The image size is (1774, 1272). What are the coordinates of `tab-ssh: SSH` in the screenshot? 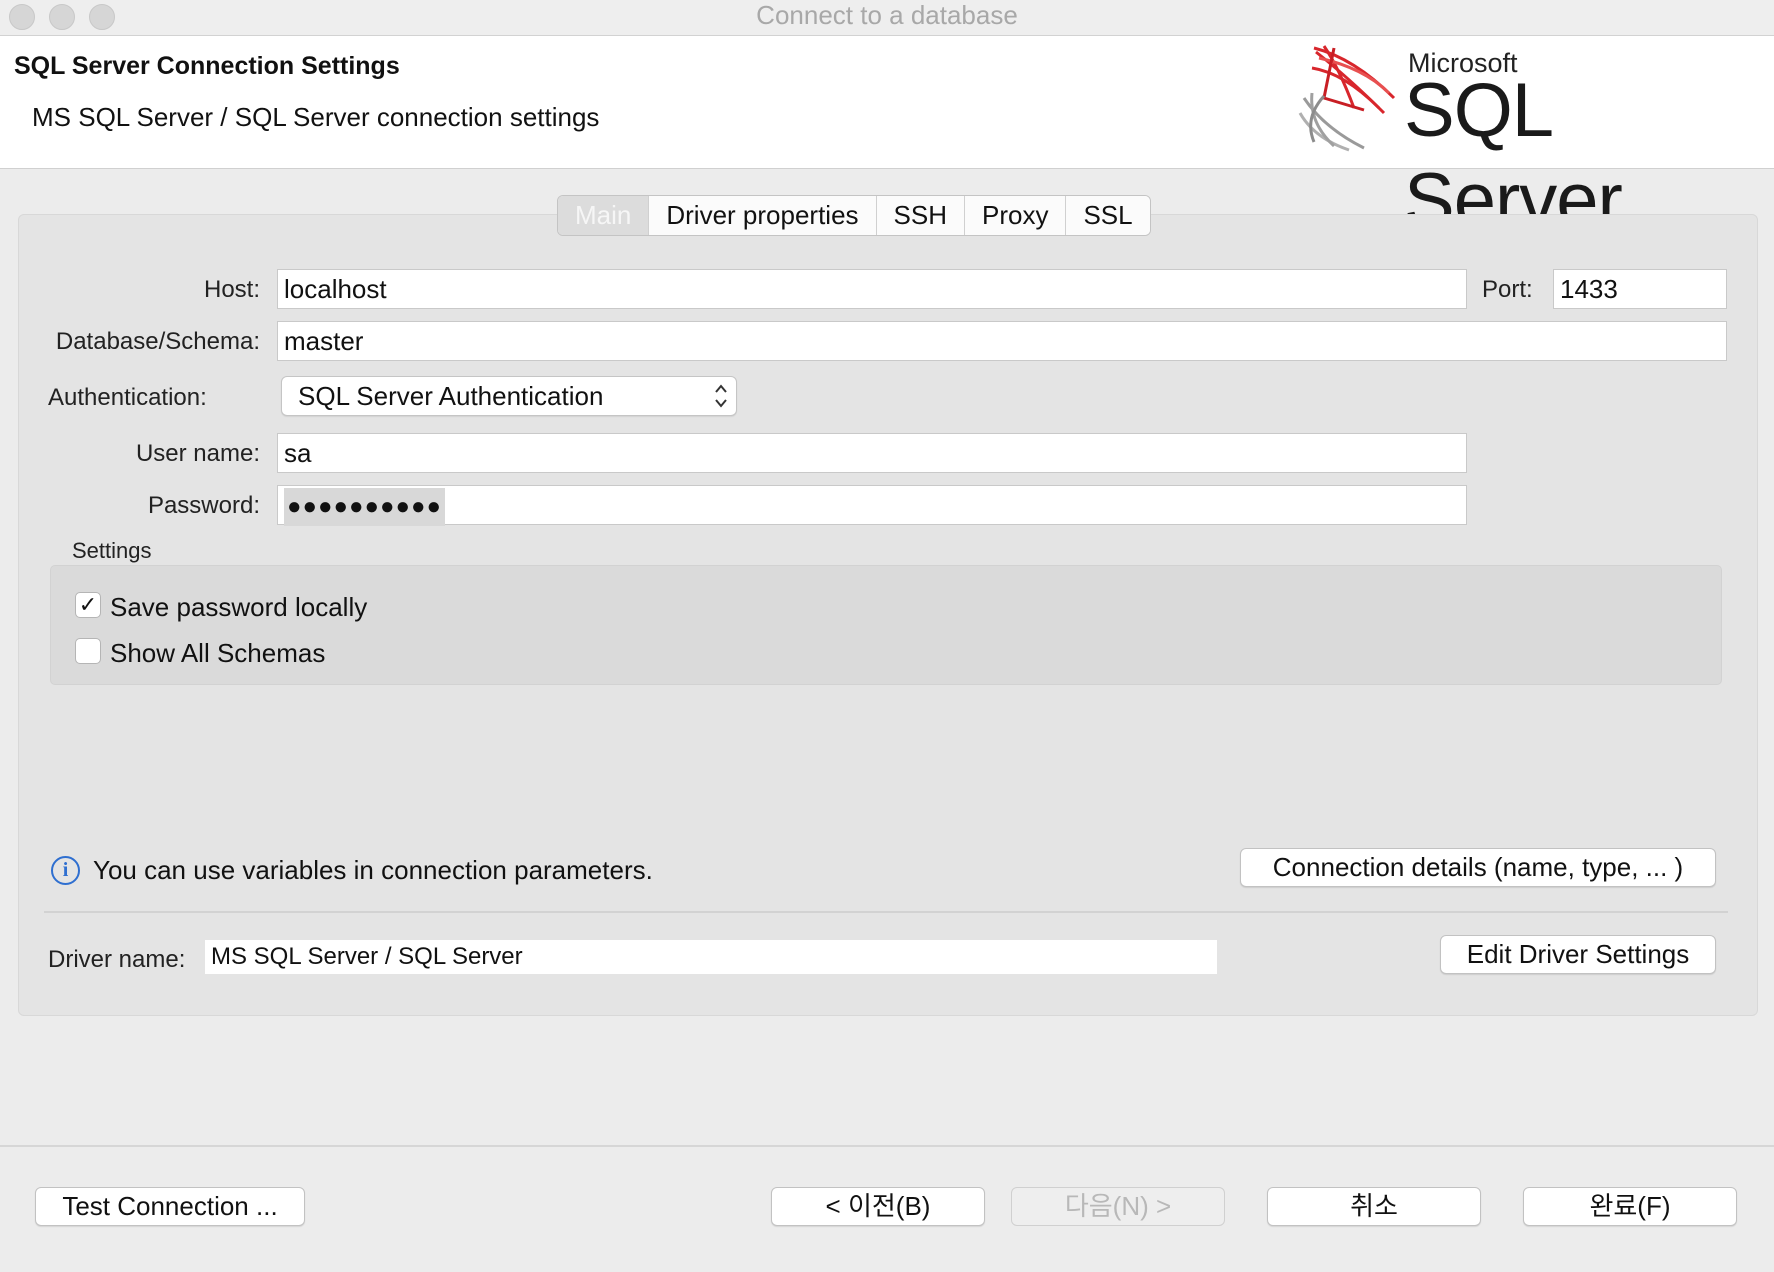 It's located at (920, 215).